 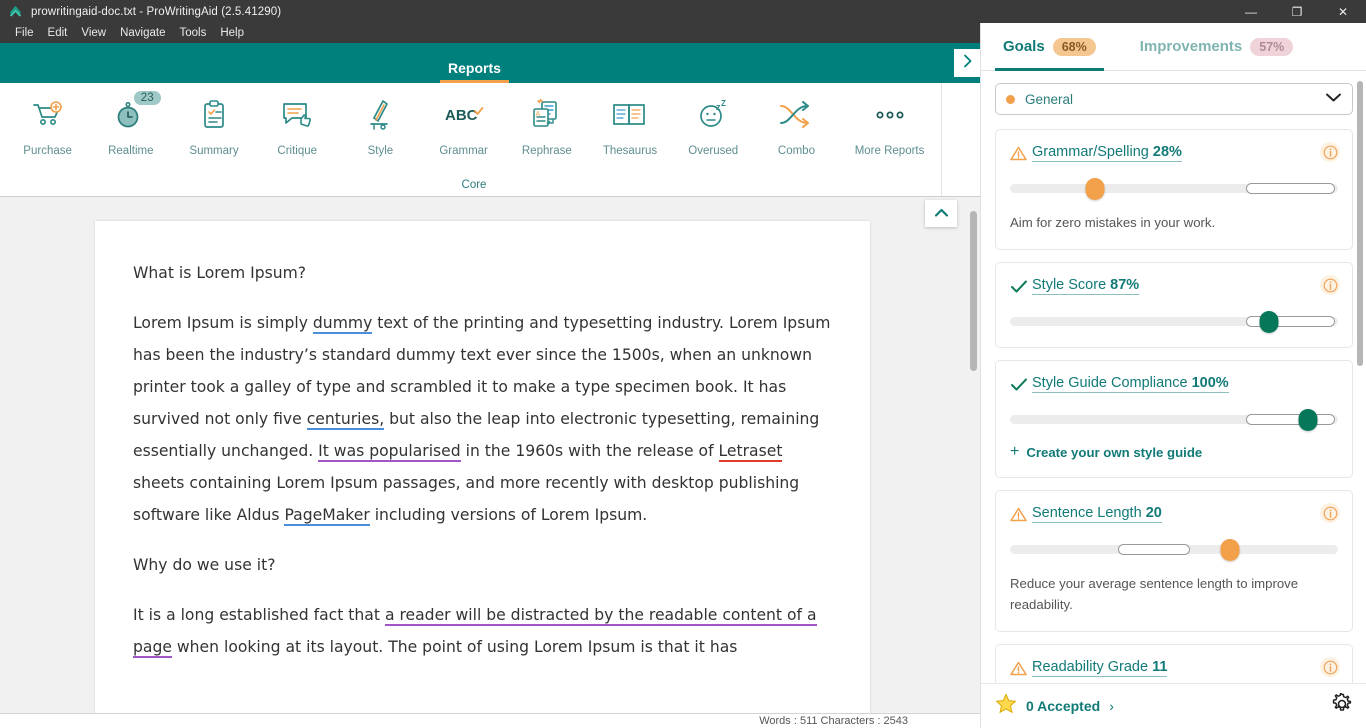 I want to click on goal-description: Aim for zero mistakes in your work., so click(x=1113, y=222).